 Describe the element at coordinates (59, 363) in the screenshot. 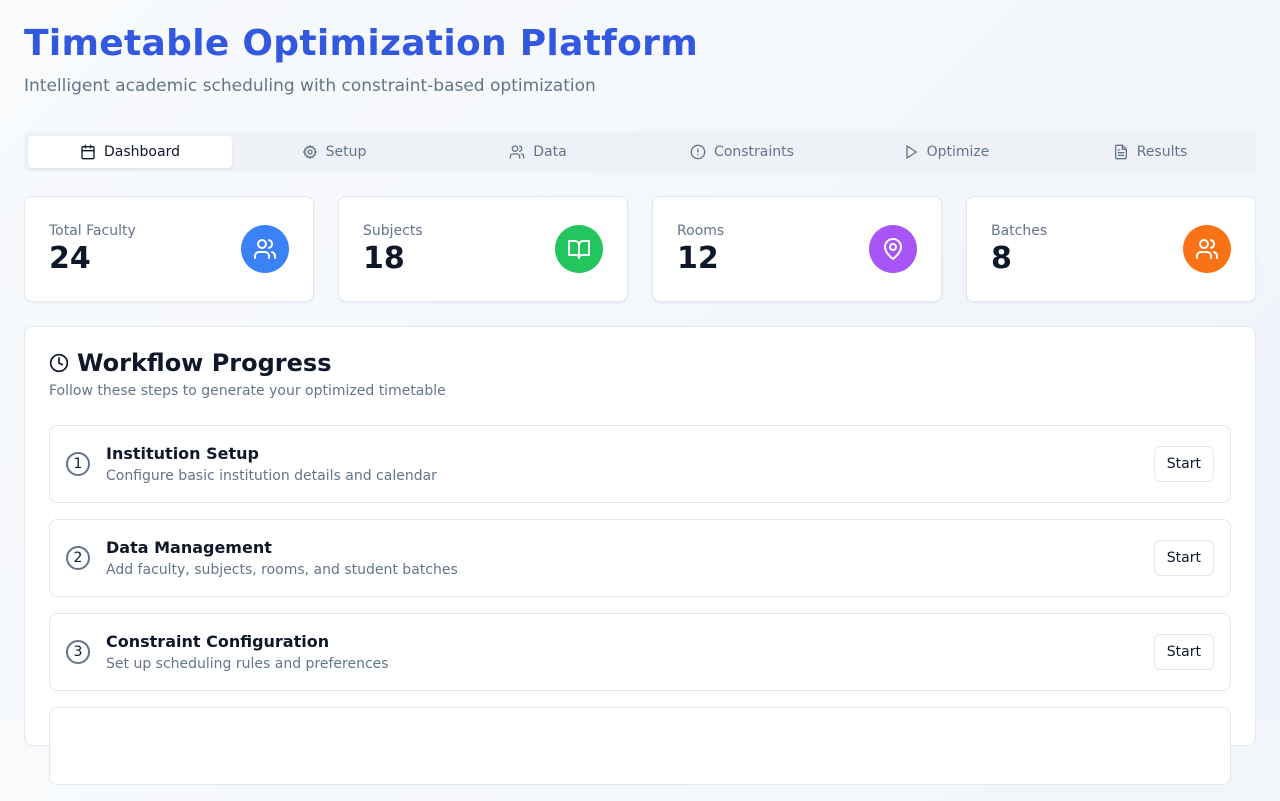

I see `clock-icon` at that location.